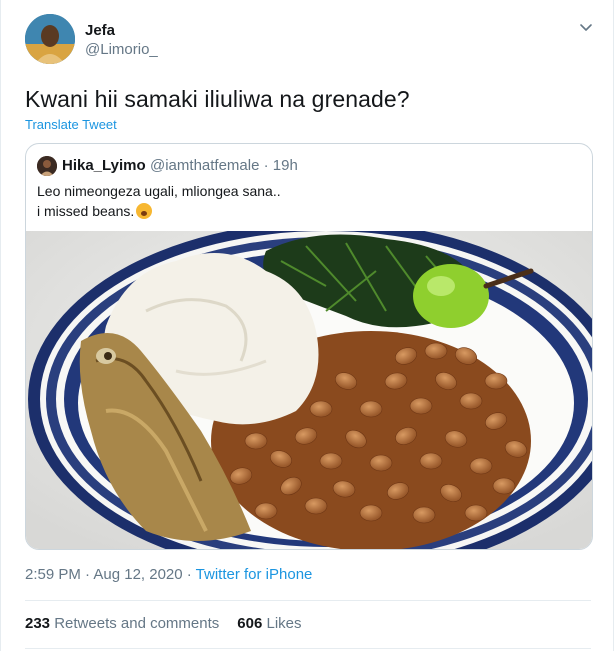  I want to click on quoted-author-handle: @iamthatfemale · 19h, so click(224, 165).